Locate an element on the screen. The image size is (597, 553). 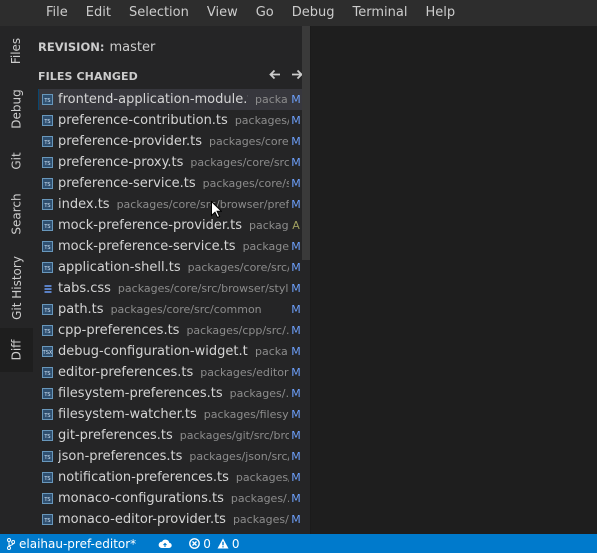
cloud-sync-icon is located at coordinates (165, 543).